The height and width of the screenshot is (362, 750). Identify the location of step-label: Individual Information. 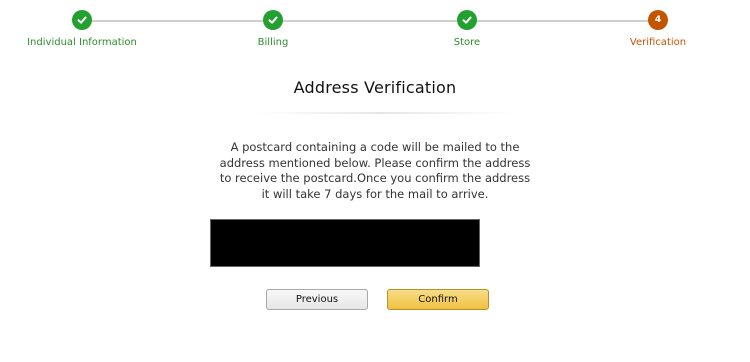
(82, 42).